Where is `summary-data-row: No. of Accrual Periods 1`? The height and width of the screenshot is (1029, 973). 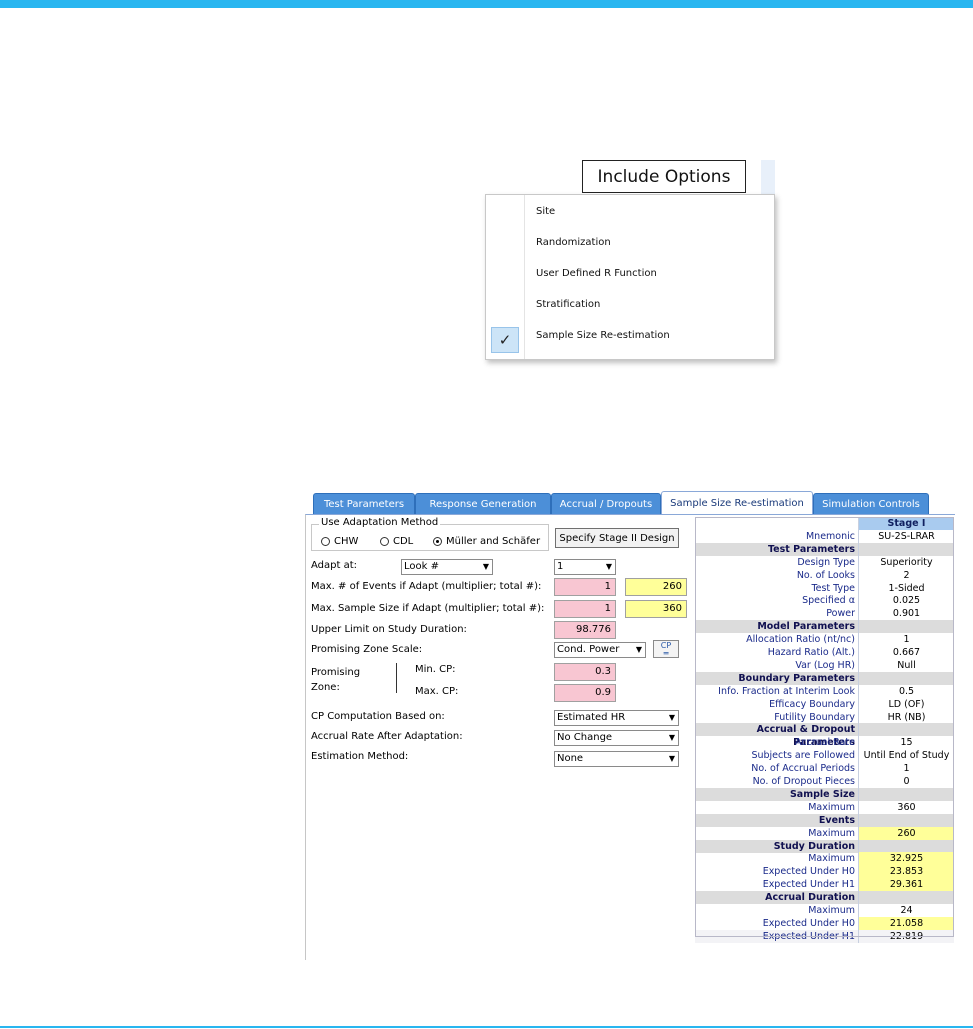
summary-data-row: No. of Accrual Periods 1 is located at coordinates (824, 769).